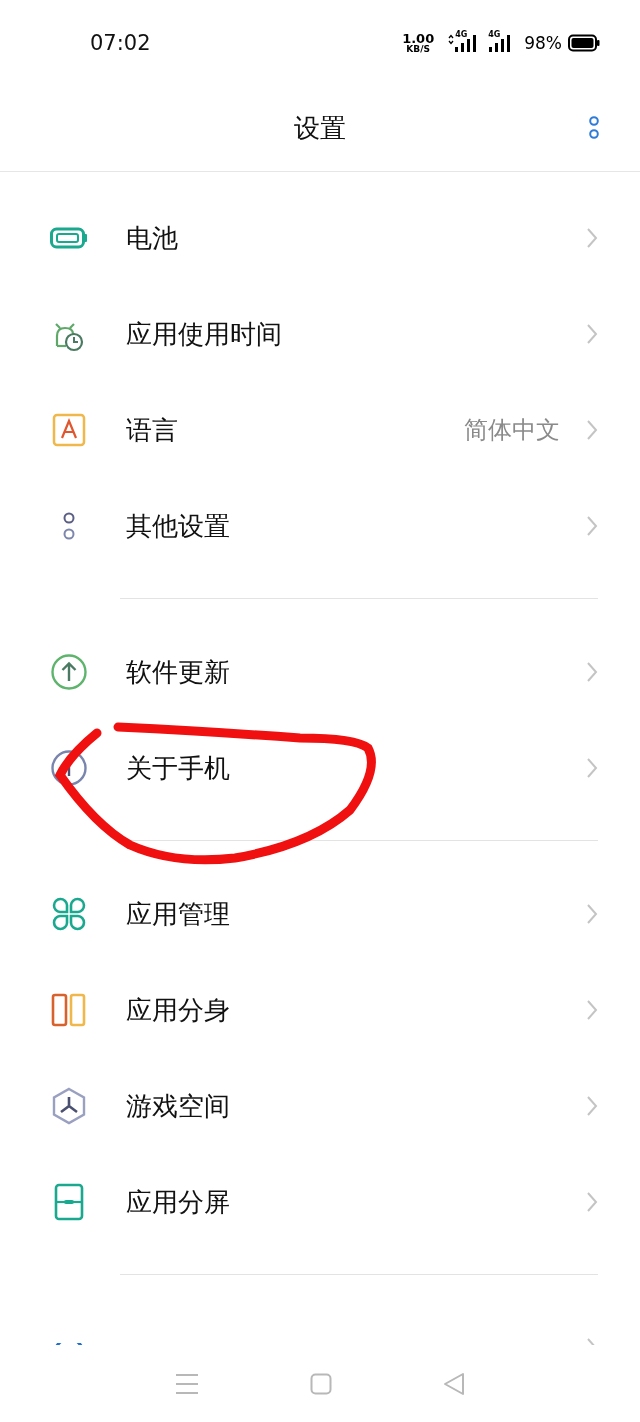  Describe the element at coordinates (320, 128) in the screenshot. I see `page-title: 设置` at that location.